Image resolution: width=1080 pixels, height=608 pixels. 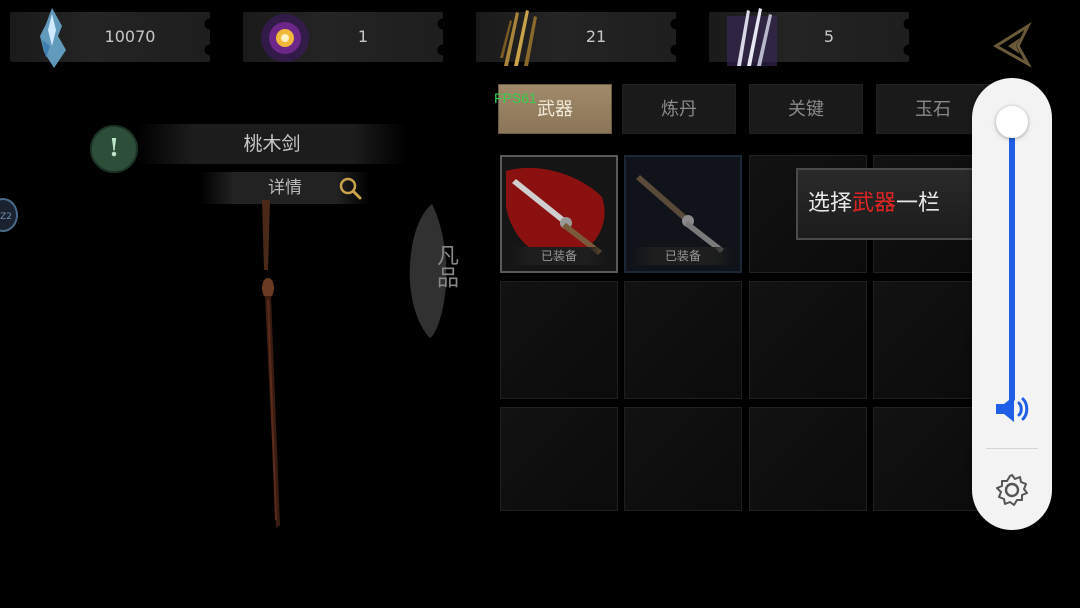 I want to click on side-badge: Z2, so click(x=9, y=215).